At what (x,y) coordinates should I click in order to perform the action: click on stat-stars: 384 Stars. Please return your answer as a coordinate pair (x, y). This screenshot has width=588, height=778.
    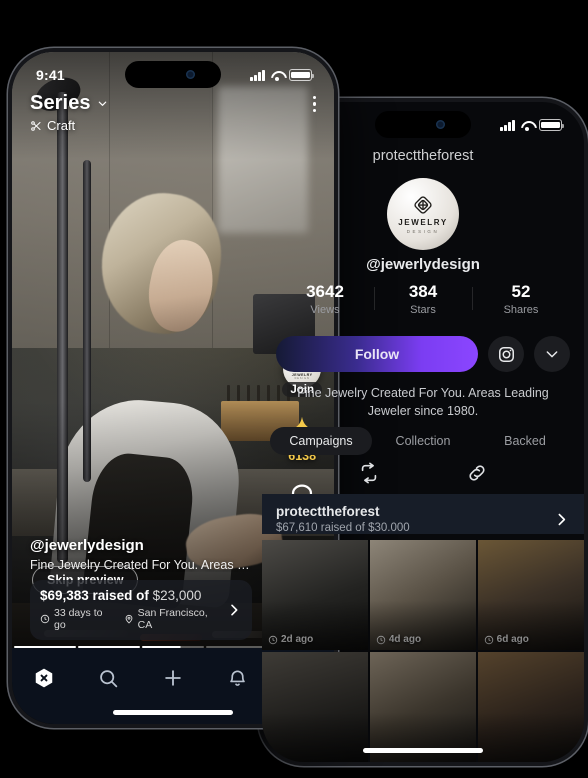
    Looking at the image, I should click on (423, 299).